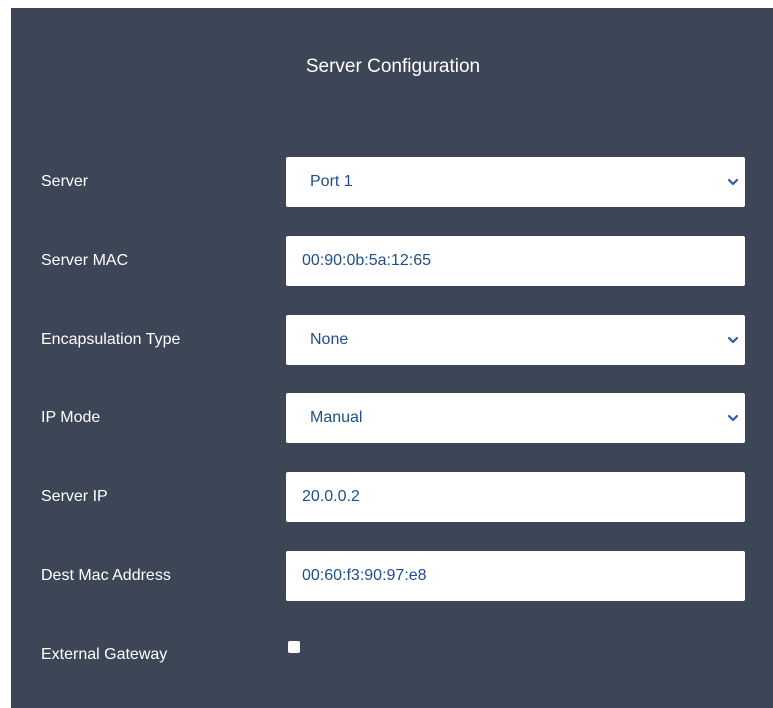  What do you see at coordinates (367, 260) in the screenshot?
I see `server-mac-value: 00:90:0b:5a:12:65` at bounding box center [367, 260].